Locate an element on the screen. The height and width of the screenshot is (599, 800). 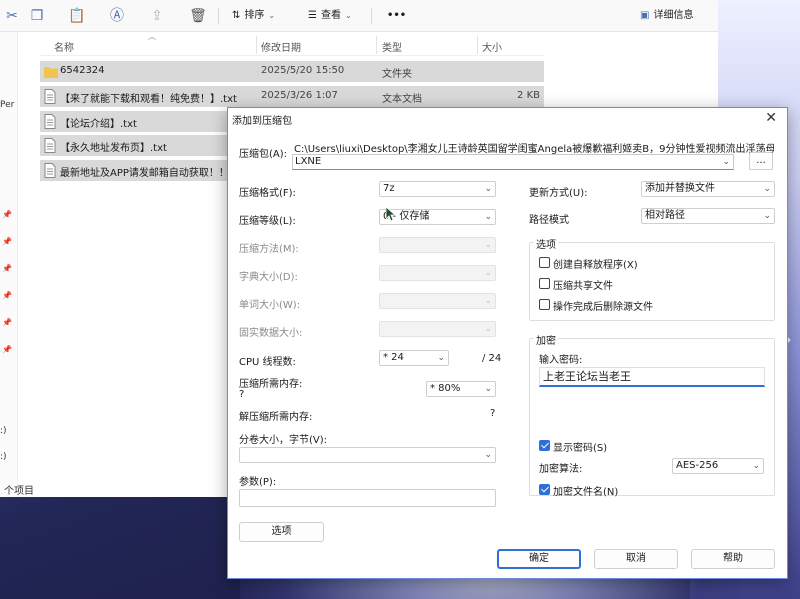
password-label: 输入密码: is located at coordinates (561, 360).